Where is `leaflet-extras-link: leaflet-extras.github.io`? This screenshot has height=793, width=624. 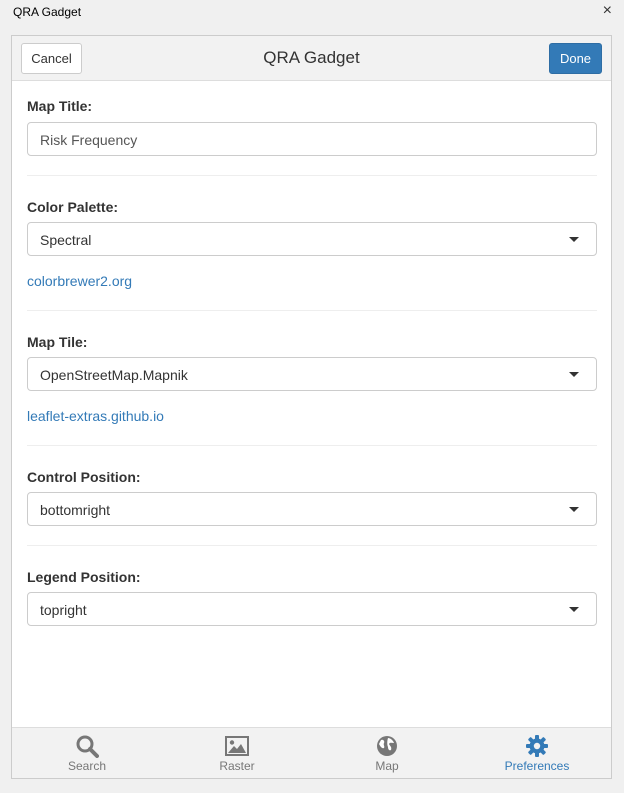
leaflet-extras-link: leaflet-extras.github.io is located at coordinates (95, 416).